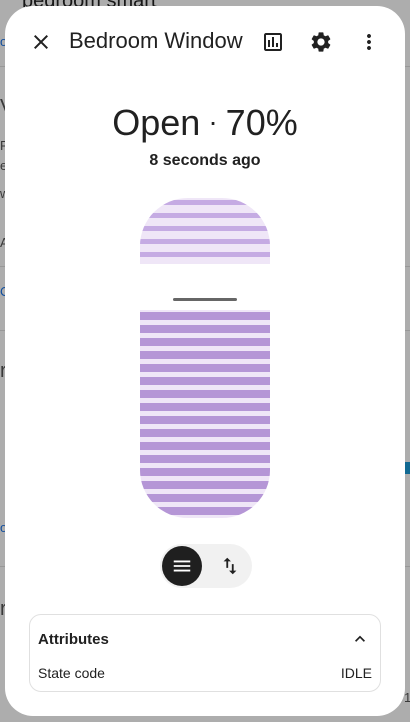 This screenshot has height=722, width=410. I want to click on close-button, so click(41, 42).